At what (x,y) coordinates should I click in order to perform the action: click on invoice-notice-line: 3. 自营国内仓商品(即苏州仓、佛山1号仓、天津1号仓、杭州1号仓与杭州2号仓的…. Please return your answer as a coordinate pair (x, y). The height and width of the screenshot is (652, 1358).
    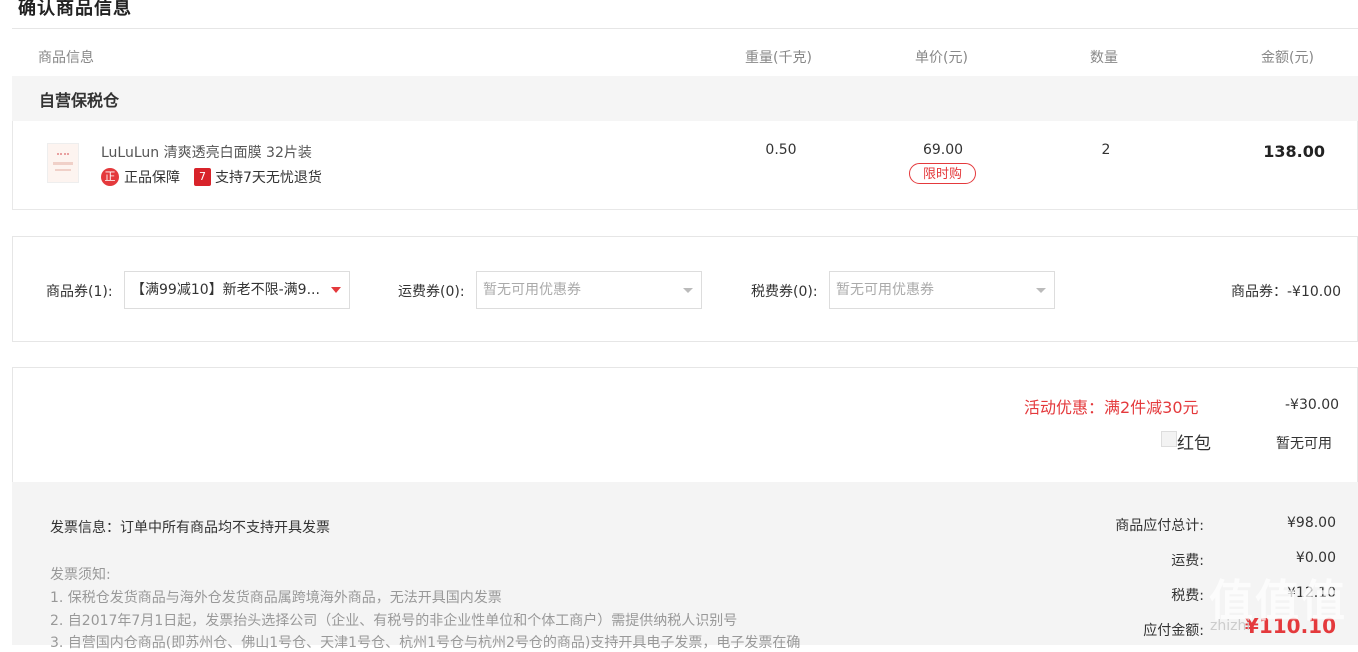
    Looking at the image, I should click on (425, 643).